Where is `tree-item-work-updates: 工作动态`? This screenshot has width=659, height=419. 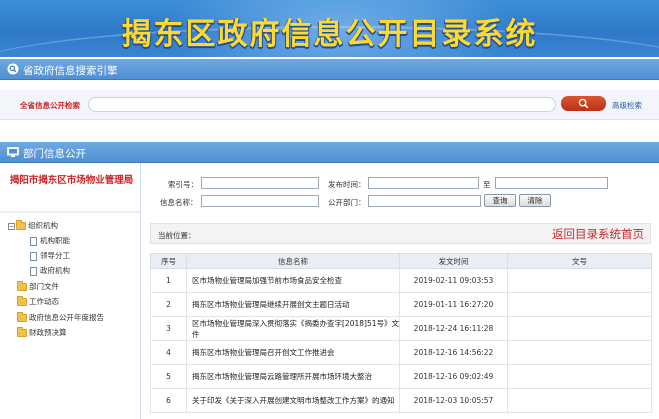
tree-item-work-updates: 工作动态 is located at coordinates (38, 302).